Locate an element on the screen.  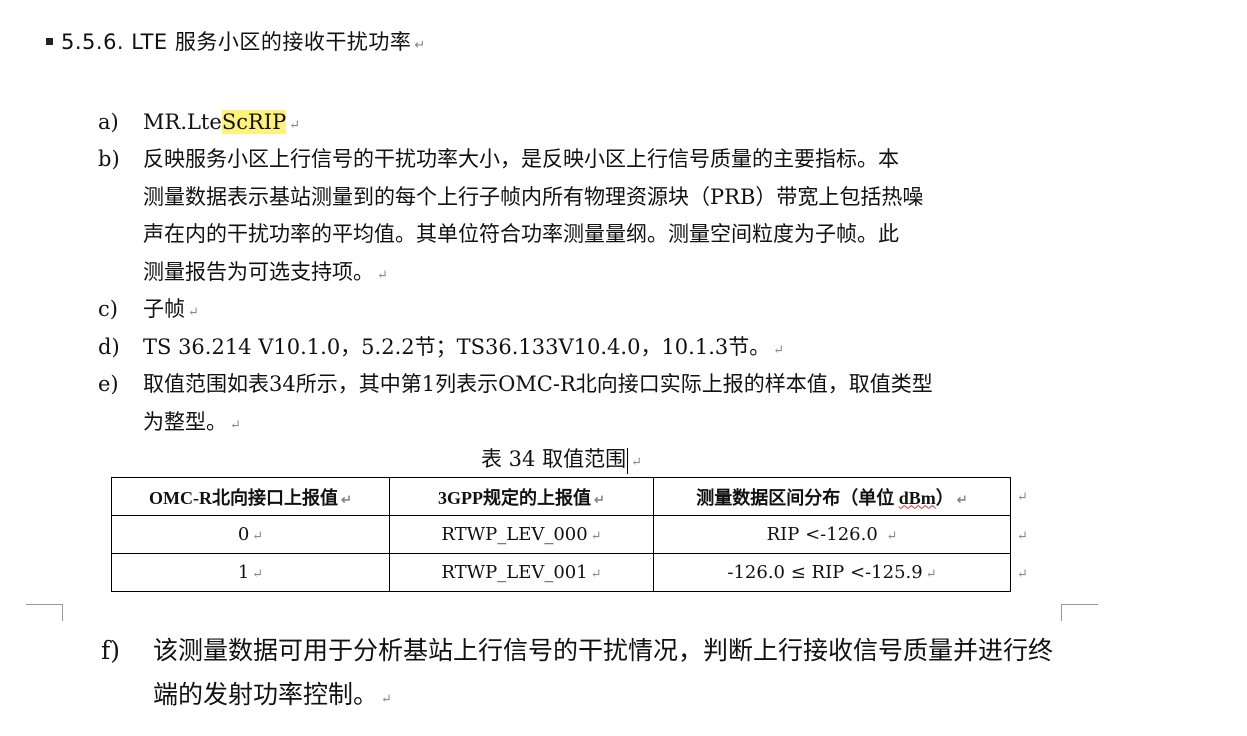
table-caption-text: 表 34 取值范围 is located at coordinates (554, 459).